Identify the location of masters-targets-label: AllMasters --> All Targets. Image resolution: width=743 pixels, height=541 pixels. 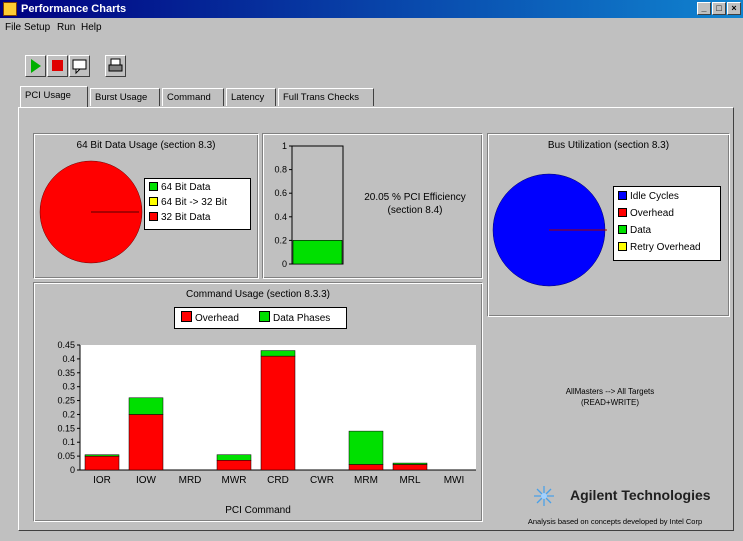
(610, 391).